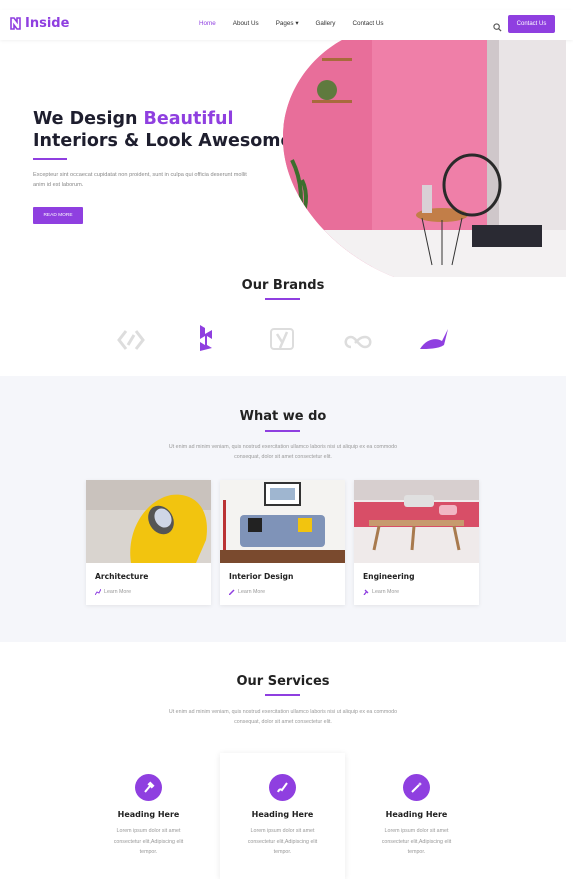 This screenshot has height=879, width=573. What do you see at coordinates (367, 23) in the screenshot?
I see `nav-contact: Contact Us` at bounding box center [367, 23].